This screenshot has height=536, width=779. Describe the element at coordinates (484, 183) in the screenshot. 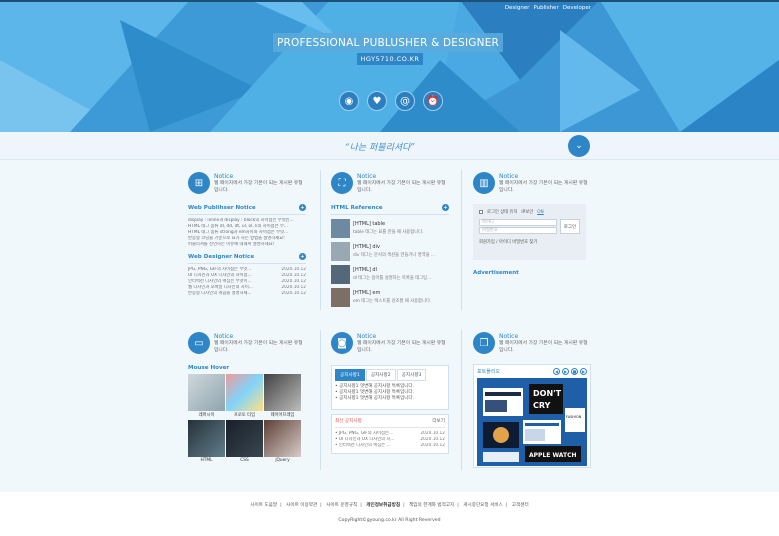

I see `bar-chart-icon: ▥` at that location.